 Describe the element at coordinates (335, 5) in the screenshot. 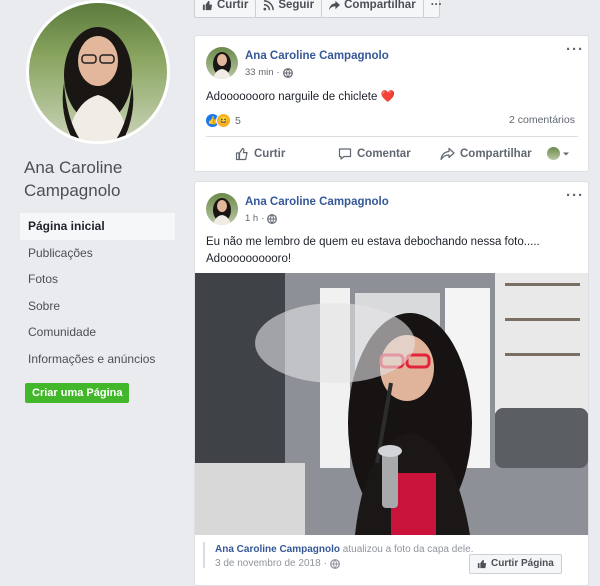

I see `share-arrow-icon` at that location.